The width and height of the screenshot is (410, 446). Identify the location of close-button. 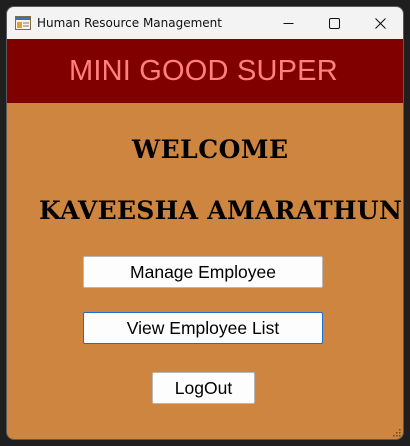
(380, 23).